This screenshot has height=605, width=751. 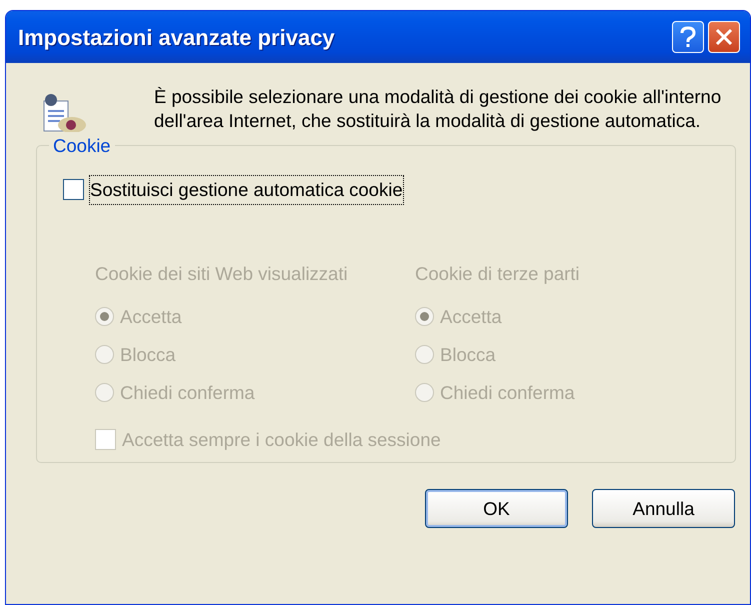 I want to click on checkbox-label: Sostituisci gestione automatica cookie, so click(x=246, y=190).